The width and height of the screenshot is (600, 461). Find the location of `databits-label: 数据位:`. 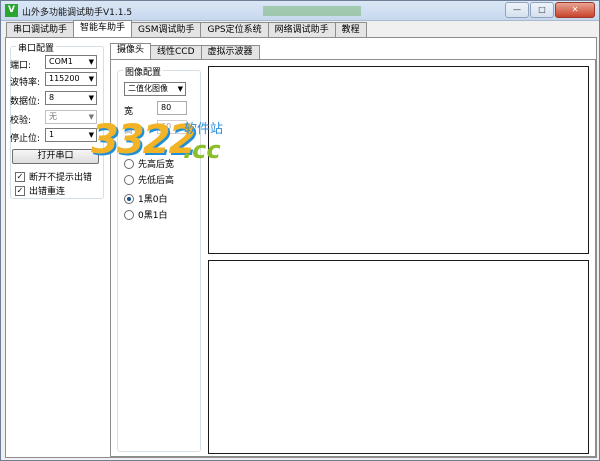

databits-label: 数据位: is located at coordinates (25, 102).